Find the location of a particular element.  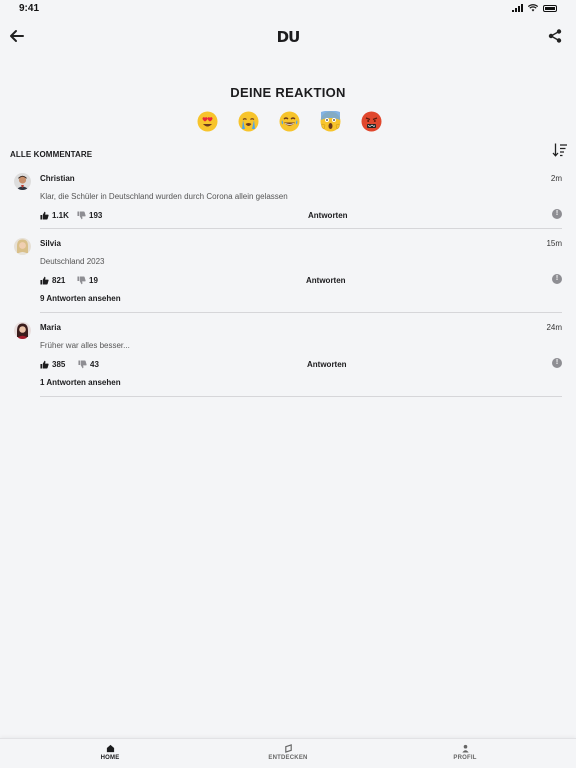

dislike-count: 193 is located at coordinates (96, 215).